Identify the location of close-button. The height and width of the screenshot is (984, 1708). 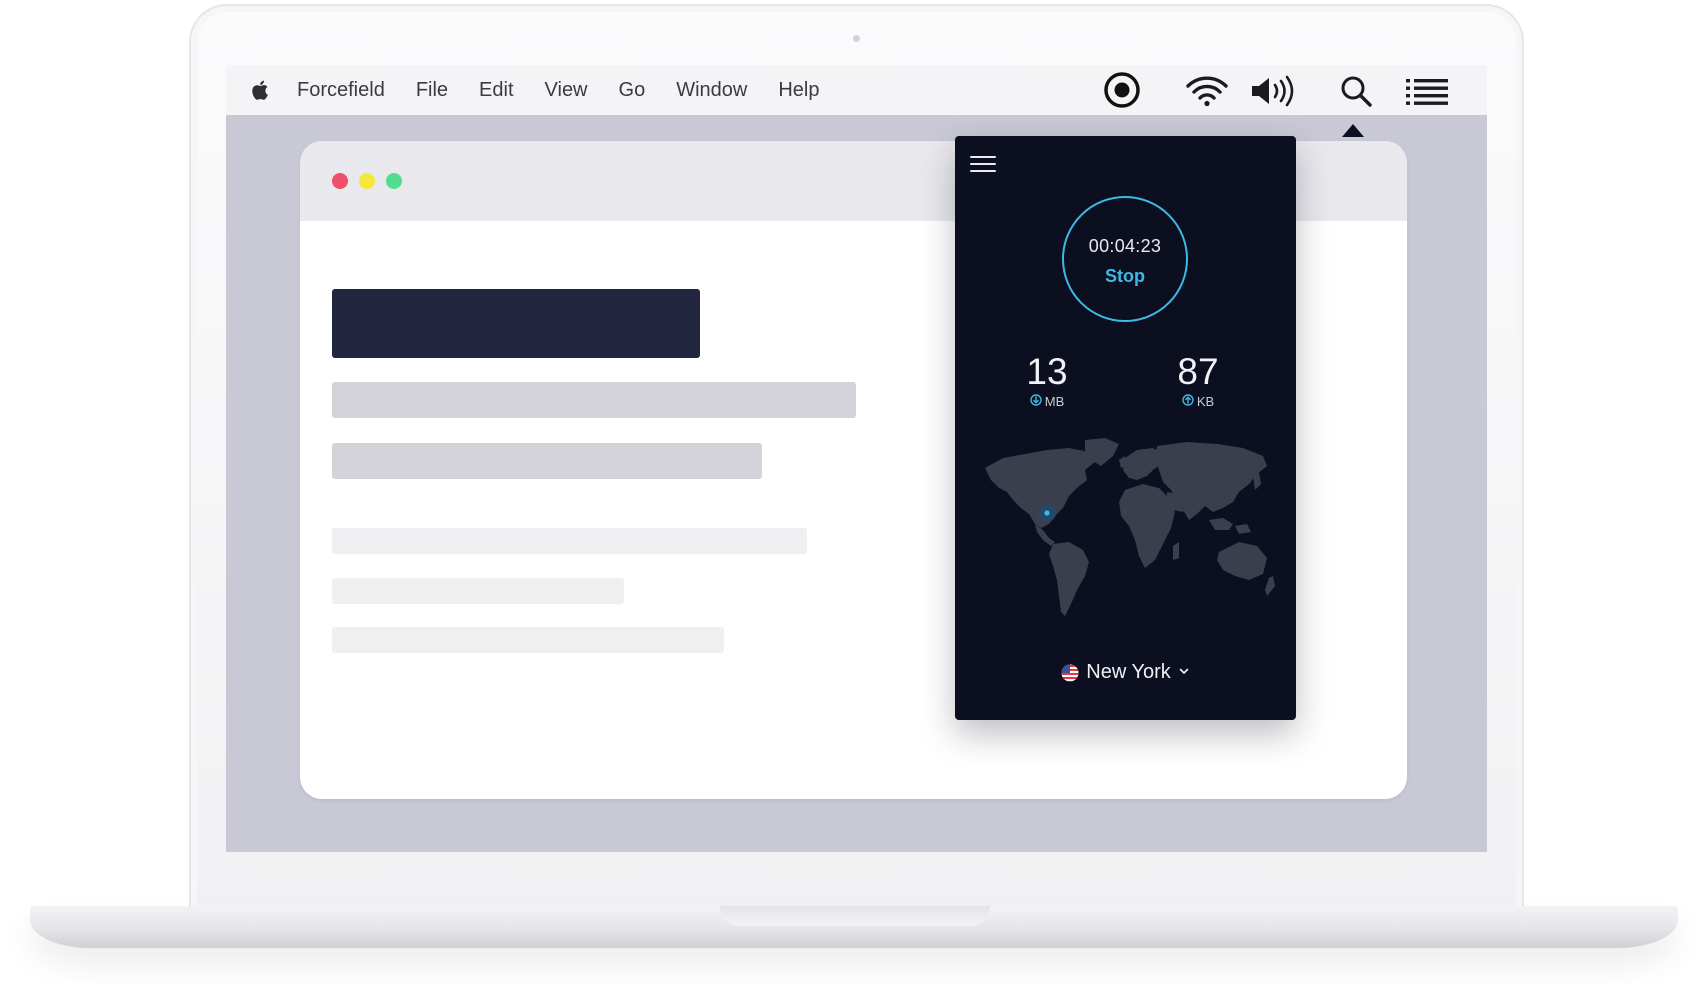
(340, 181).